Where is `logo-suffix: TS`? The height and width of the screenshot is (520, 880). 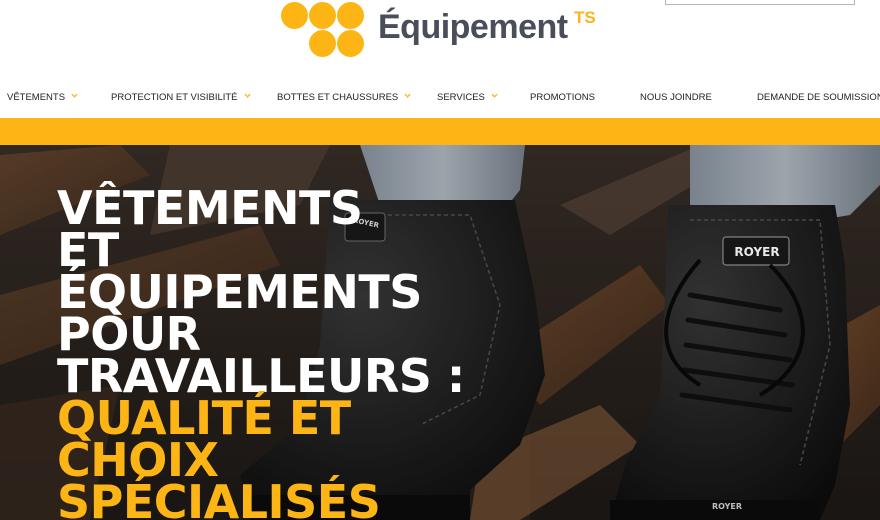
logo-suffix: TS is located at coordinates (585, 17).